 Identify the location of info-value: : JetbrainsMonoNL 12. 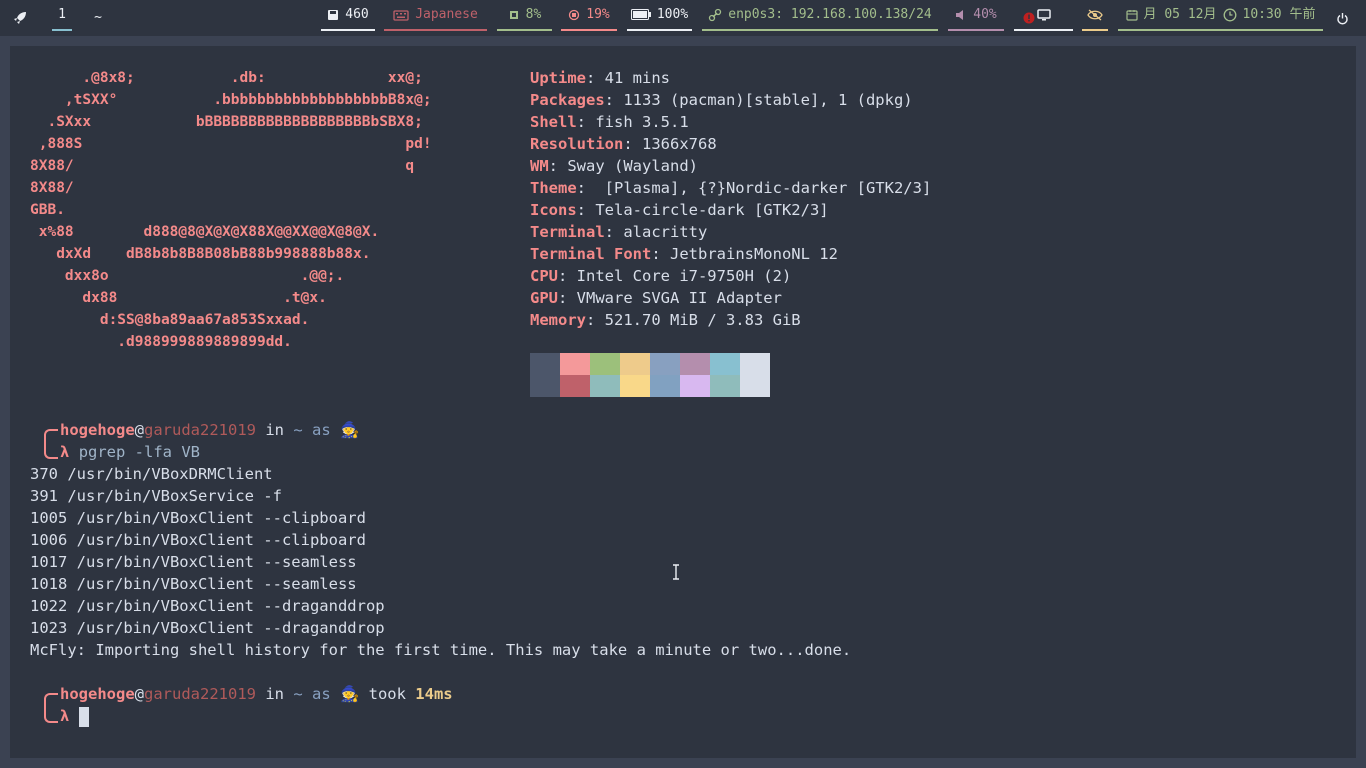
(744, 254).